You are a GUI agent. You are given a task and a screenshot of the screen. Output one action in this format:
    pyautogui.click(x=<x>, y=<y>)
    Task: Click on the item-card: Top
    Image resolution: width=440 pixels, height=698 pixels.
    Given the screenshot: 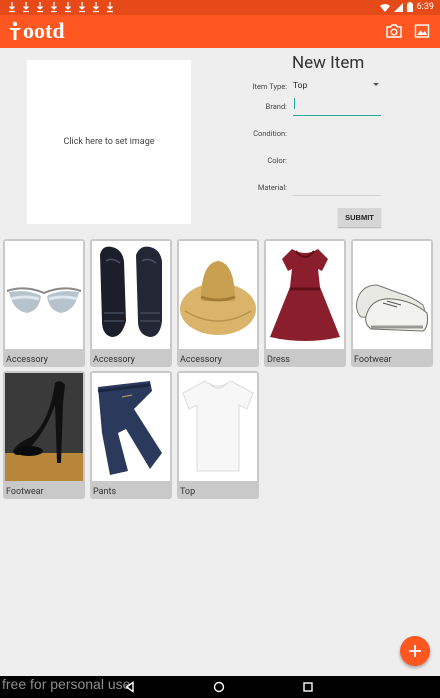 What is the action you would take?
    pyautogui.click(x=218, y=435)
    